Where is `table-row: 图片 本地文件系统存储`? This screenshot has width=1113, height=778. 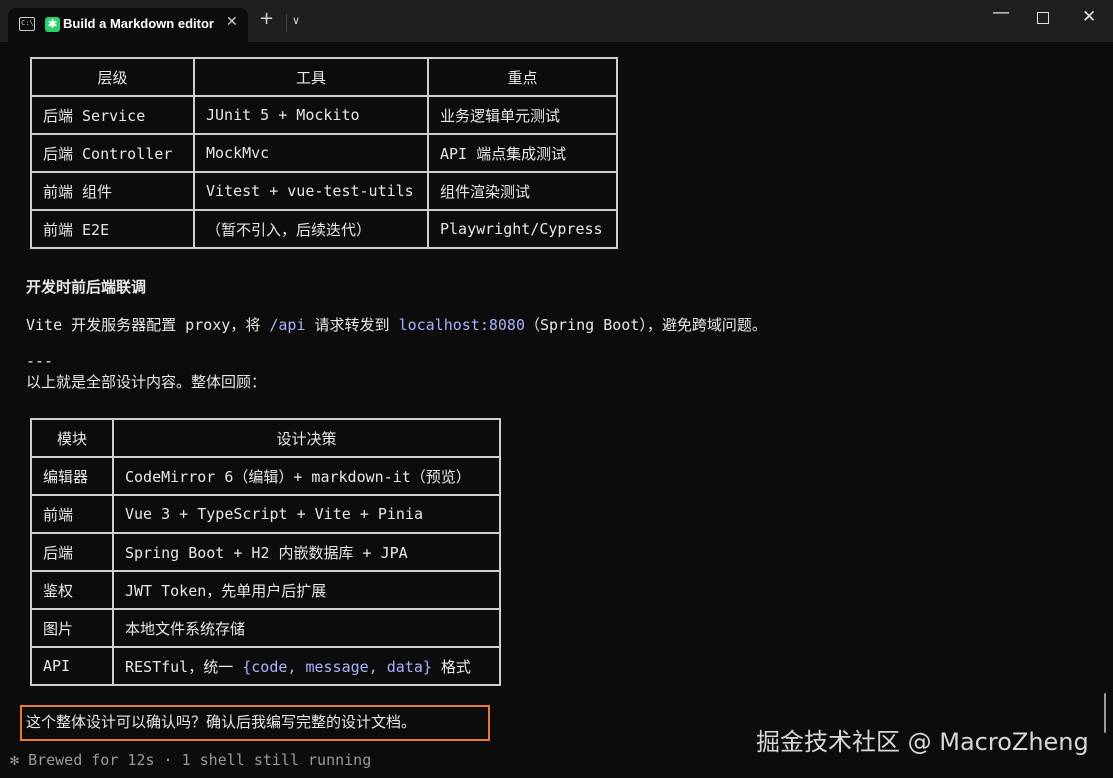 table-row: 图片 本地文件系统存储 is located at coordinates (265, 628).